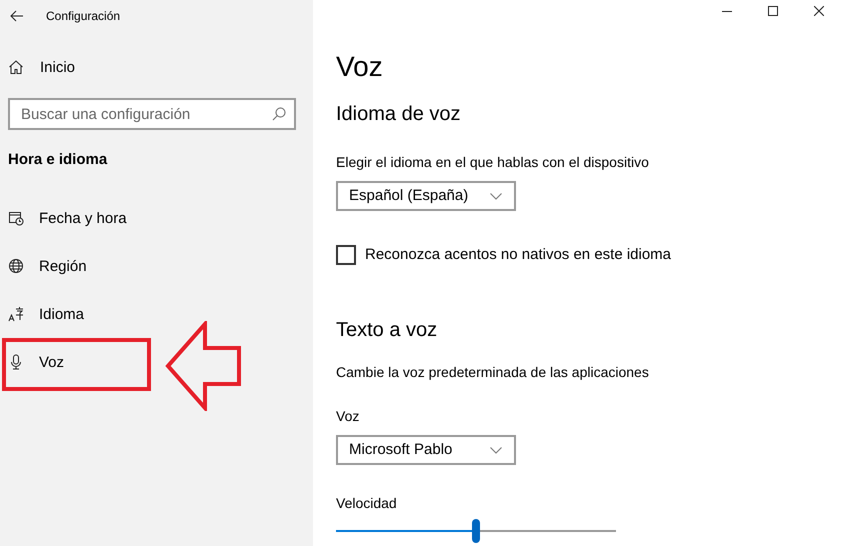 The width and height of the screenshot is (842, 546). What do you see at coordinates (426, 196) in the screenshot?
I see `dropdown: Español (España)` at bounding box center [426, 196].